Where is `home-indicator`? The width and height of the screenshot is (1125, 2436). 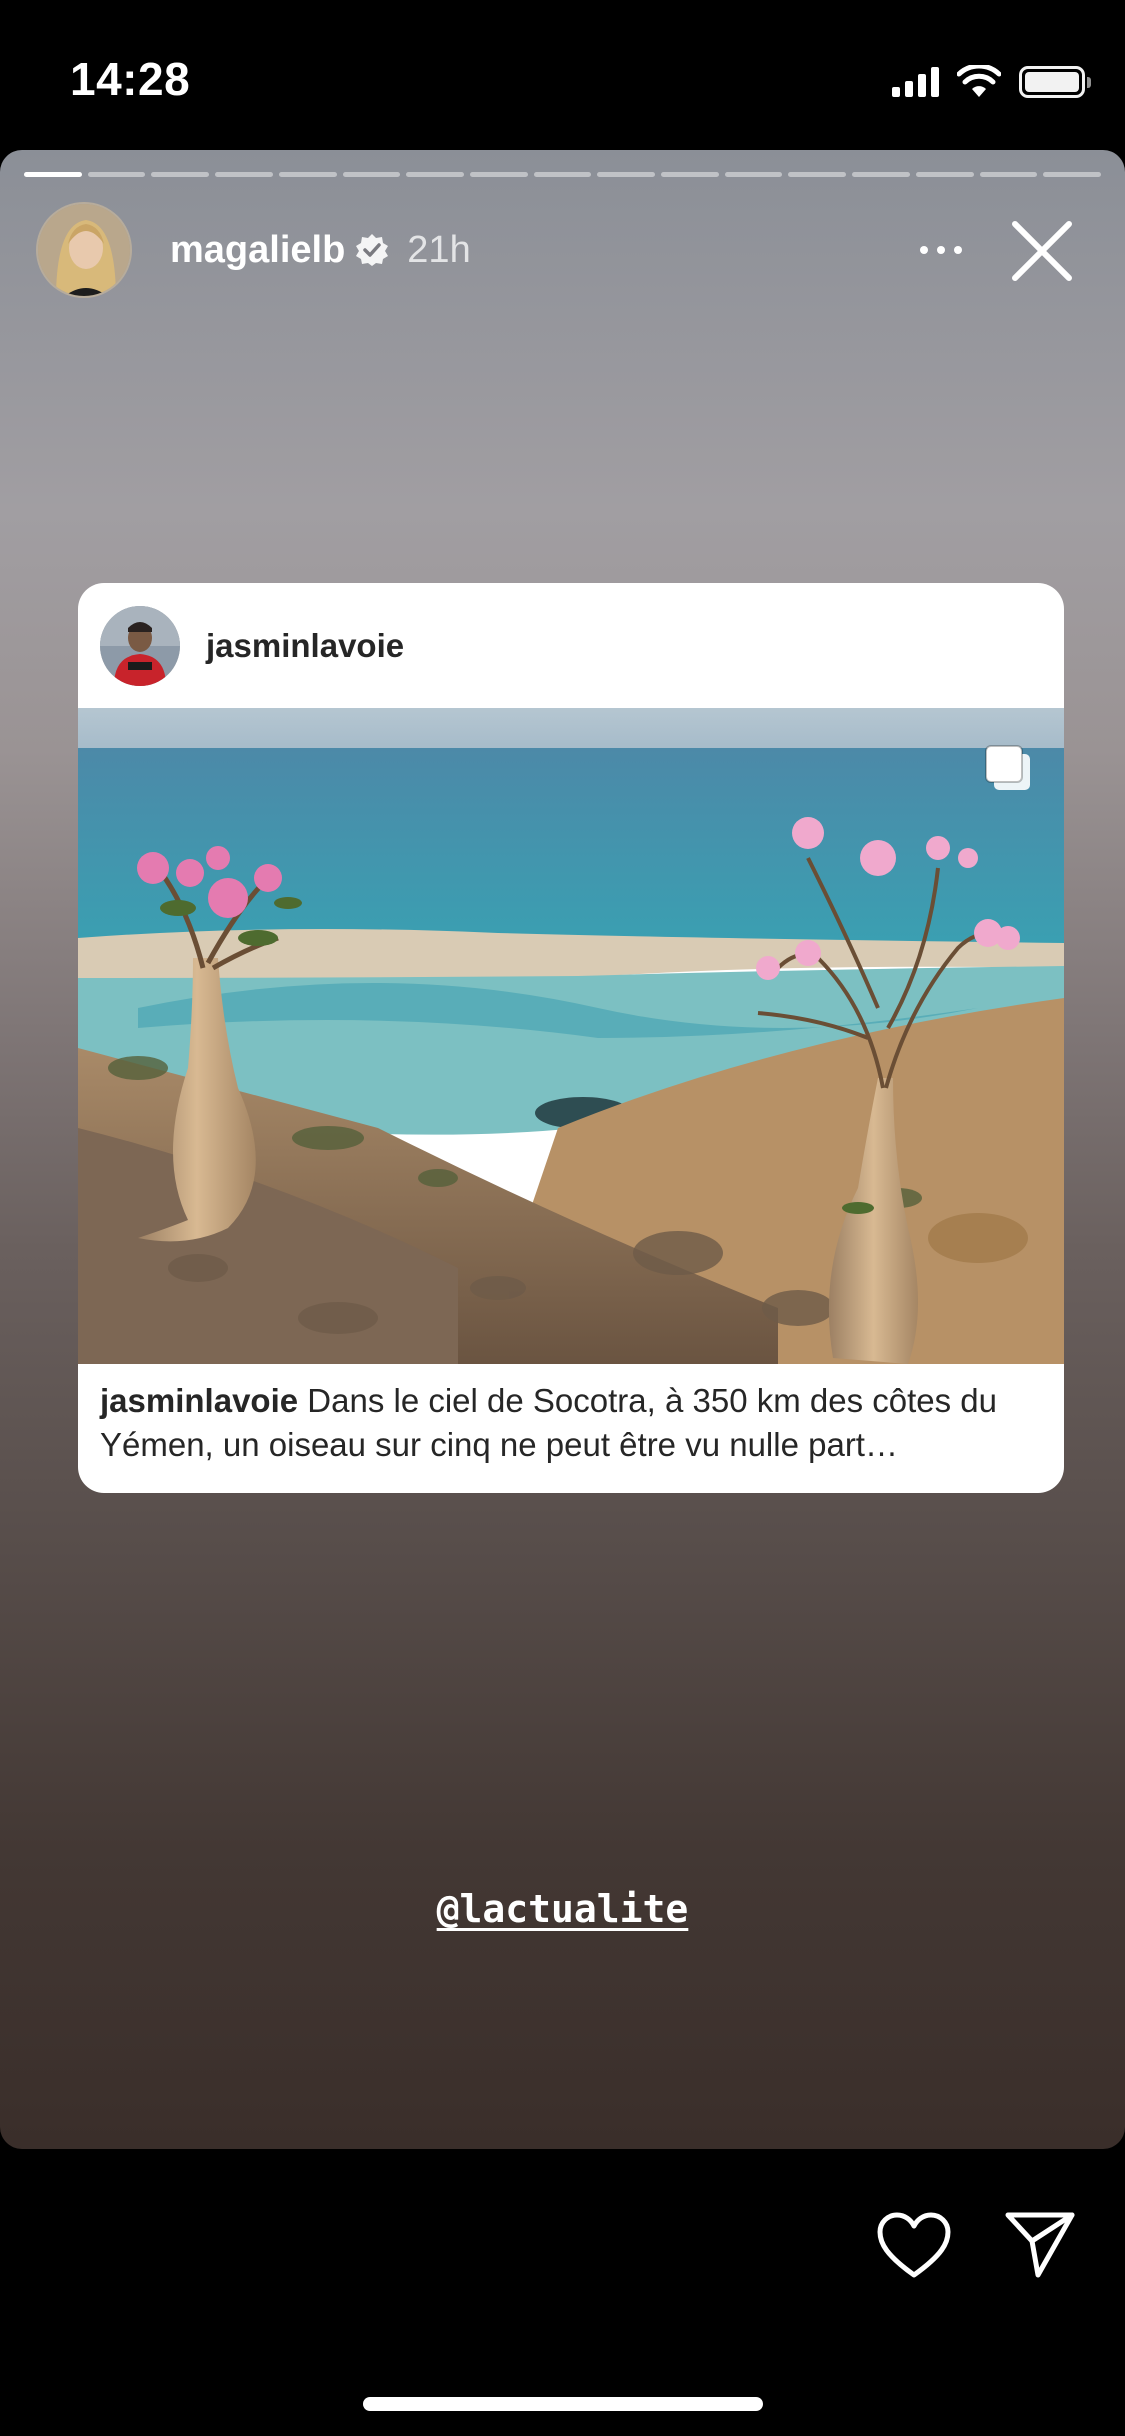 home-indicator is located at coordinates (563, 2404).